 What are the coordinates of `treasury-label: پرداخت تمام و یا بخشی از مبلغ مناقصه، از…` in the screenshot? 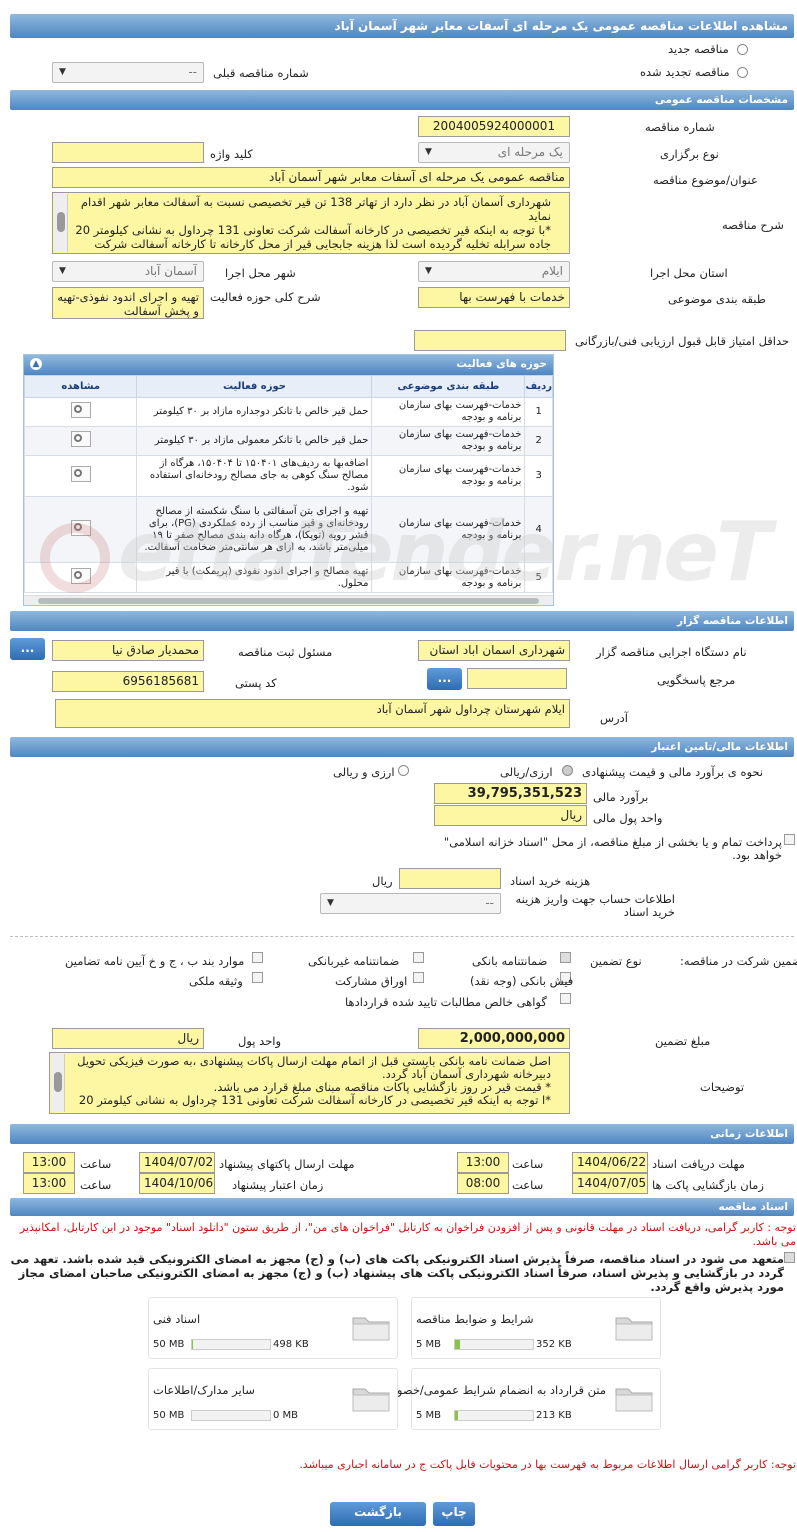 It's located at (612, 848).